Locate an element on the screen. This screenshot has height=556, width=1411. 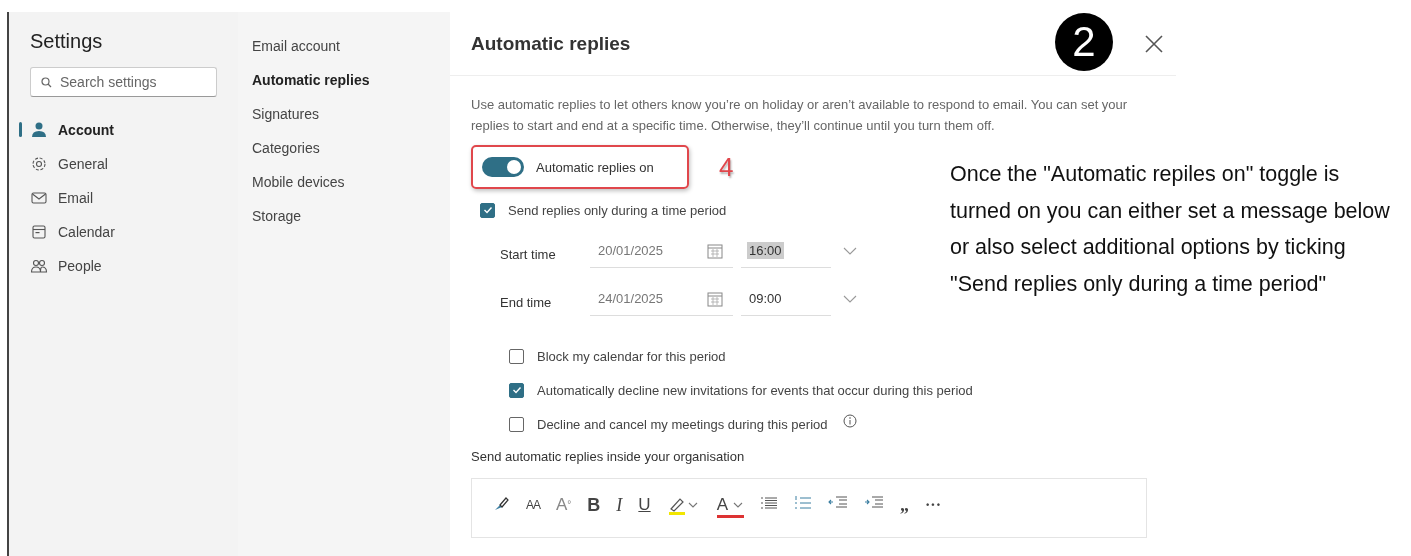
nav-item: People is located at coordinates (114, 266).